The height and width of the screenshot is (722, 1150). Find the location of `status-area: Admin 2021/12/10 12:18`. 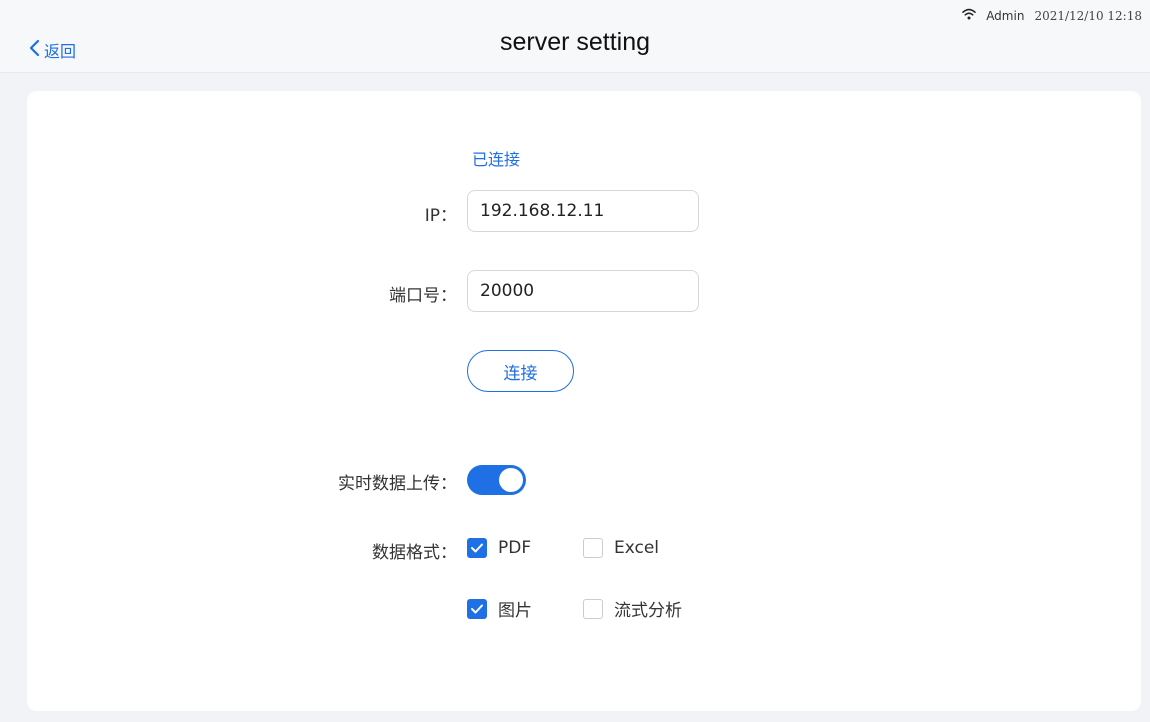

status-area: Admin 2021/12/10 12:18 is located at coordinates (1052, 15).